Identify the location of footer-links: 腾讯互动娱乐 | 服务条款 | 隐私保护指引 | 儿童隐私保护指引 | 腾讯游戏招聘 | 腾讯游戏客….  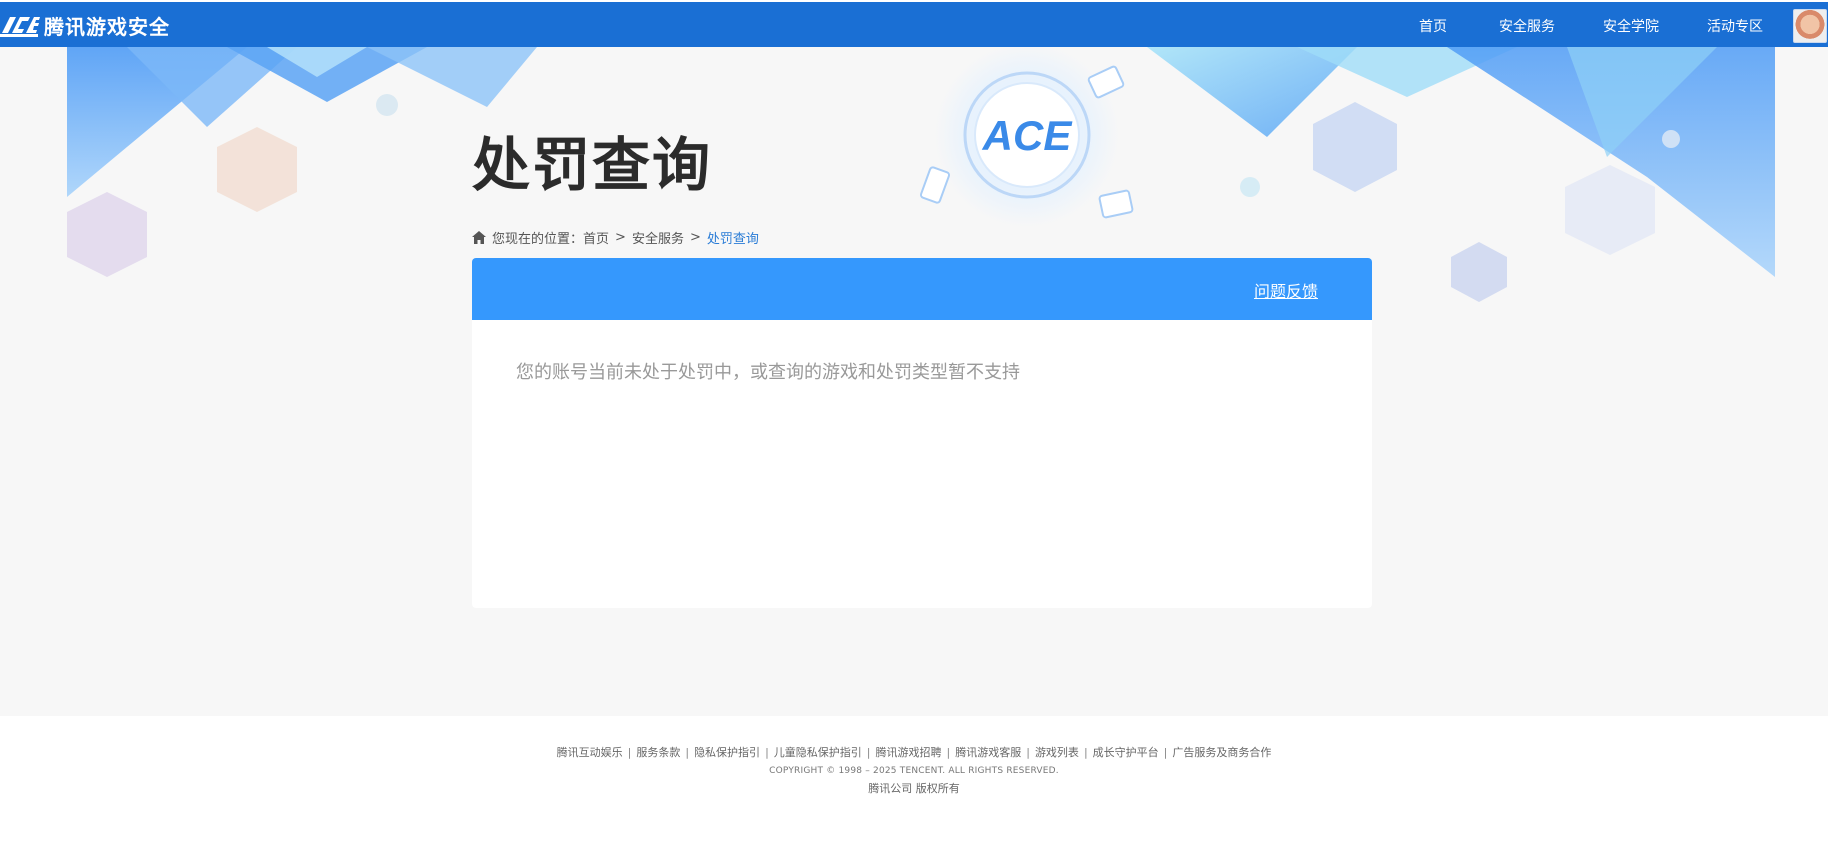
(914, 752).